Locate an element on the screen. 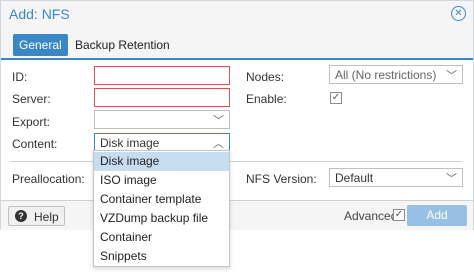 This screenshot has height=278, width=474. content-option-snippets: Snippets is located at coordinates (161, 256).